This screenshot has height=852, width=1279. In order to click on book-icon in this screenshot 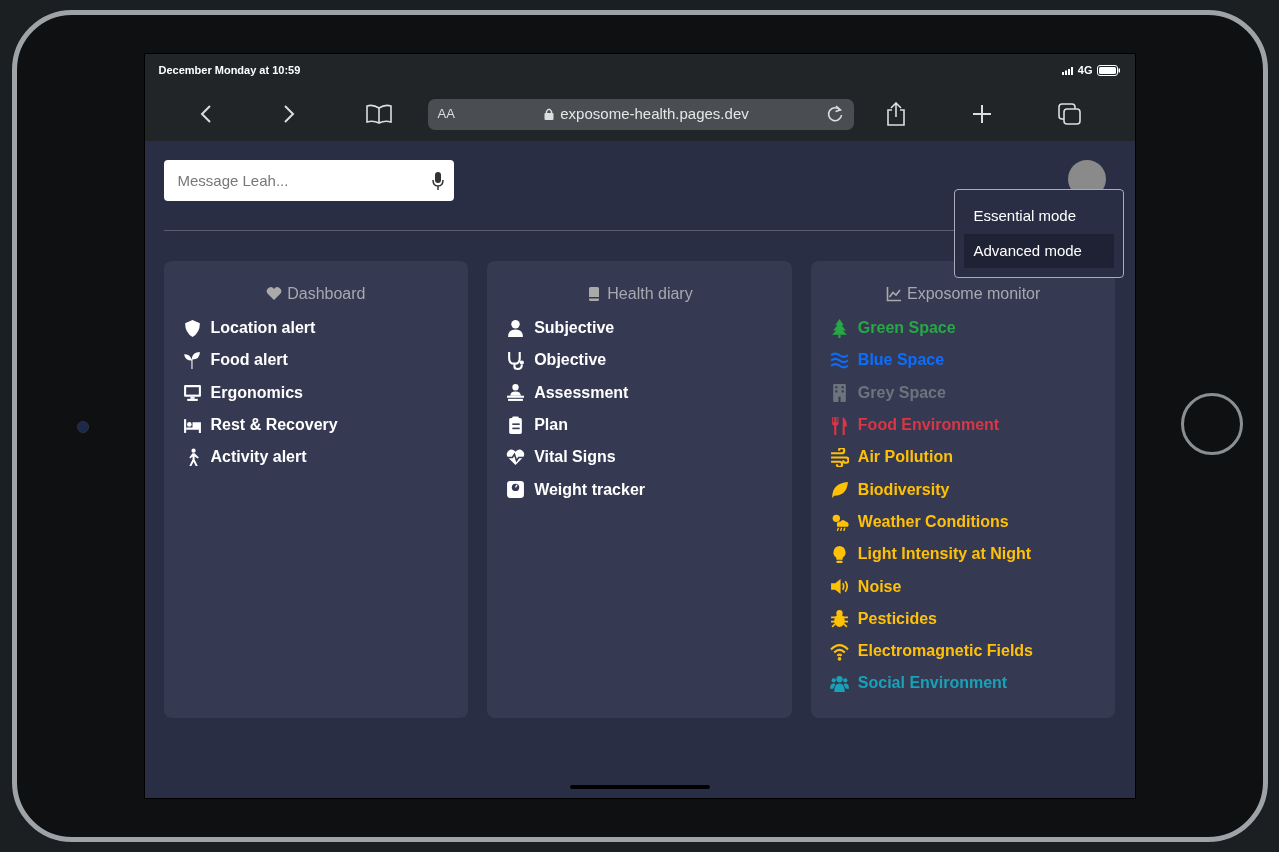, I will do `click(379, 114)`.